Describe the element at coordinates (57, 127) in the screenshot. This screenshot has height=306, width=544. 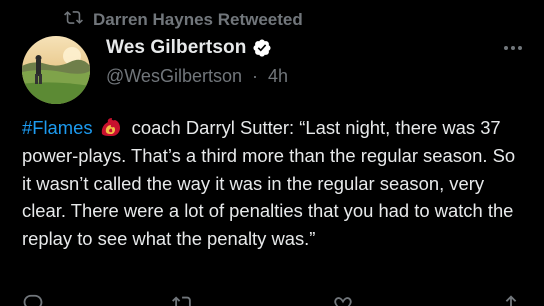
I see `hashtag-link: #Flames` at that location.